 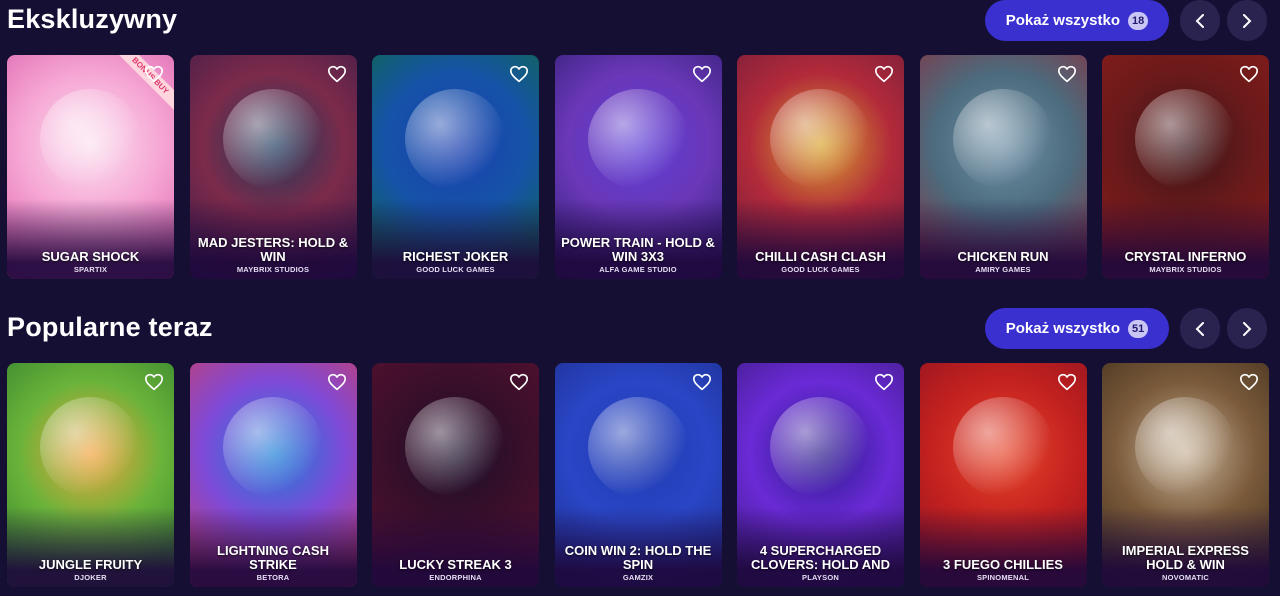 I want to click on game-card: 3 FUEGO CHILLIES SPINOMENAL, so click(x=1003, y=475).